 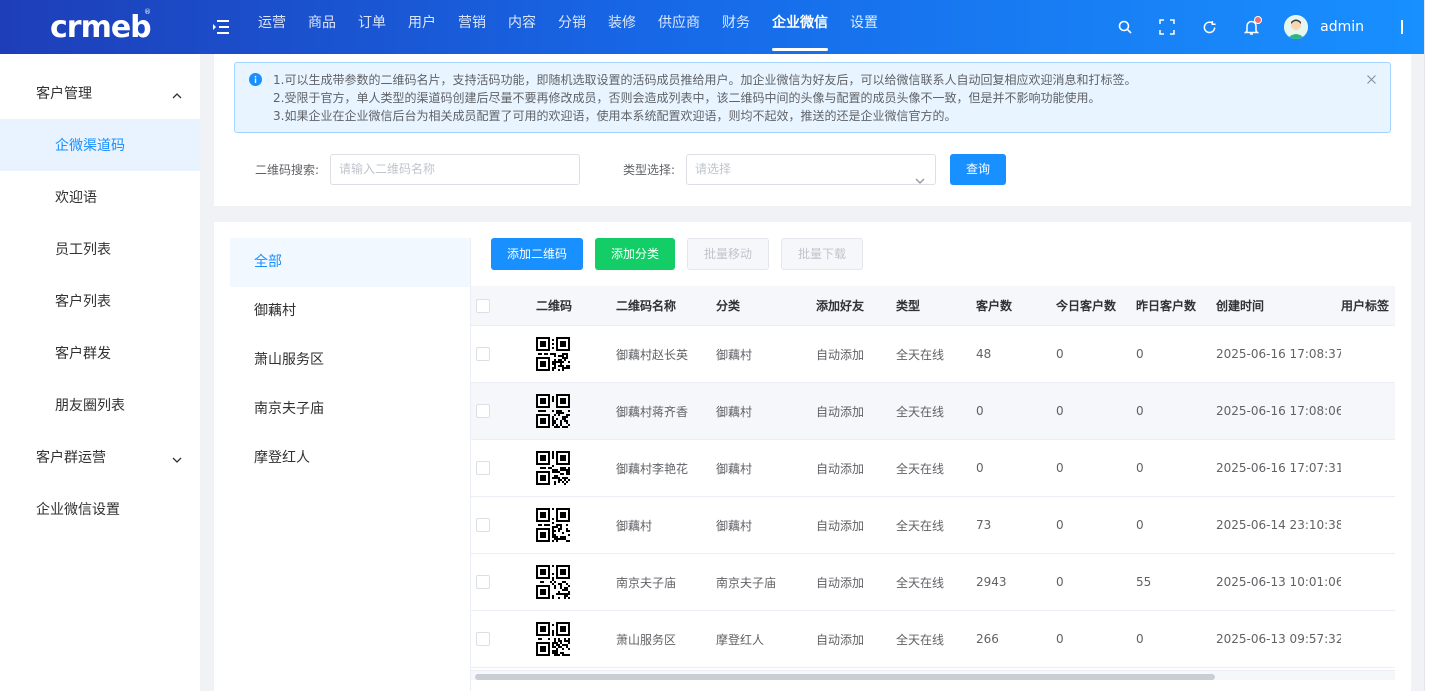 What do you see at coordinates (1086, 306) in the screenshot?
I see `column-header: 今日客户数` at bounding box center [1086, 306].